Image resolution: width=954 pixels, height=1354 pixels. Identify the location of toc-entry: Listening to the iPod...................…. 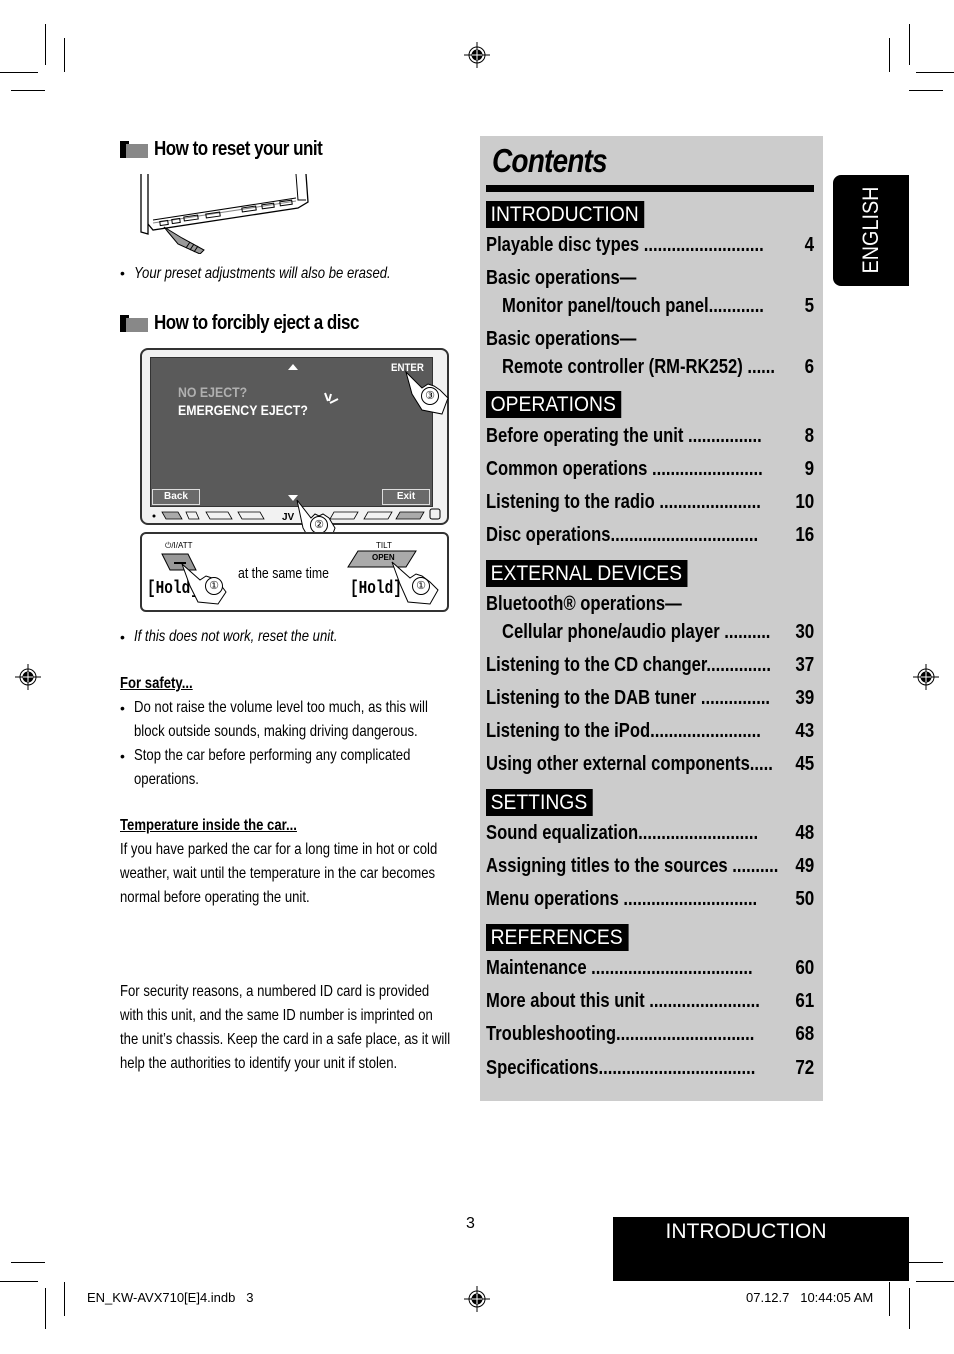
(650, 731).